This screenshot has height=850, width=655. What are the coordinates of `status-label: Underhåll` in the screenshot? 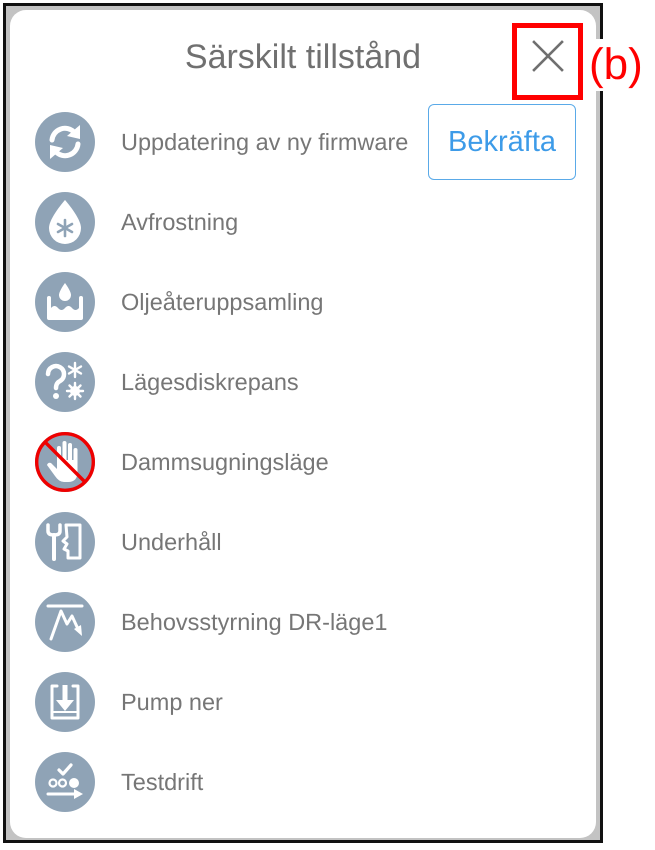 It's located at (171, 542).